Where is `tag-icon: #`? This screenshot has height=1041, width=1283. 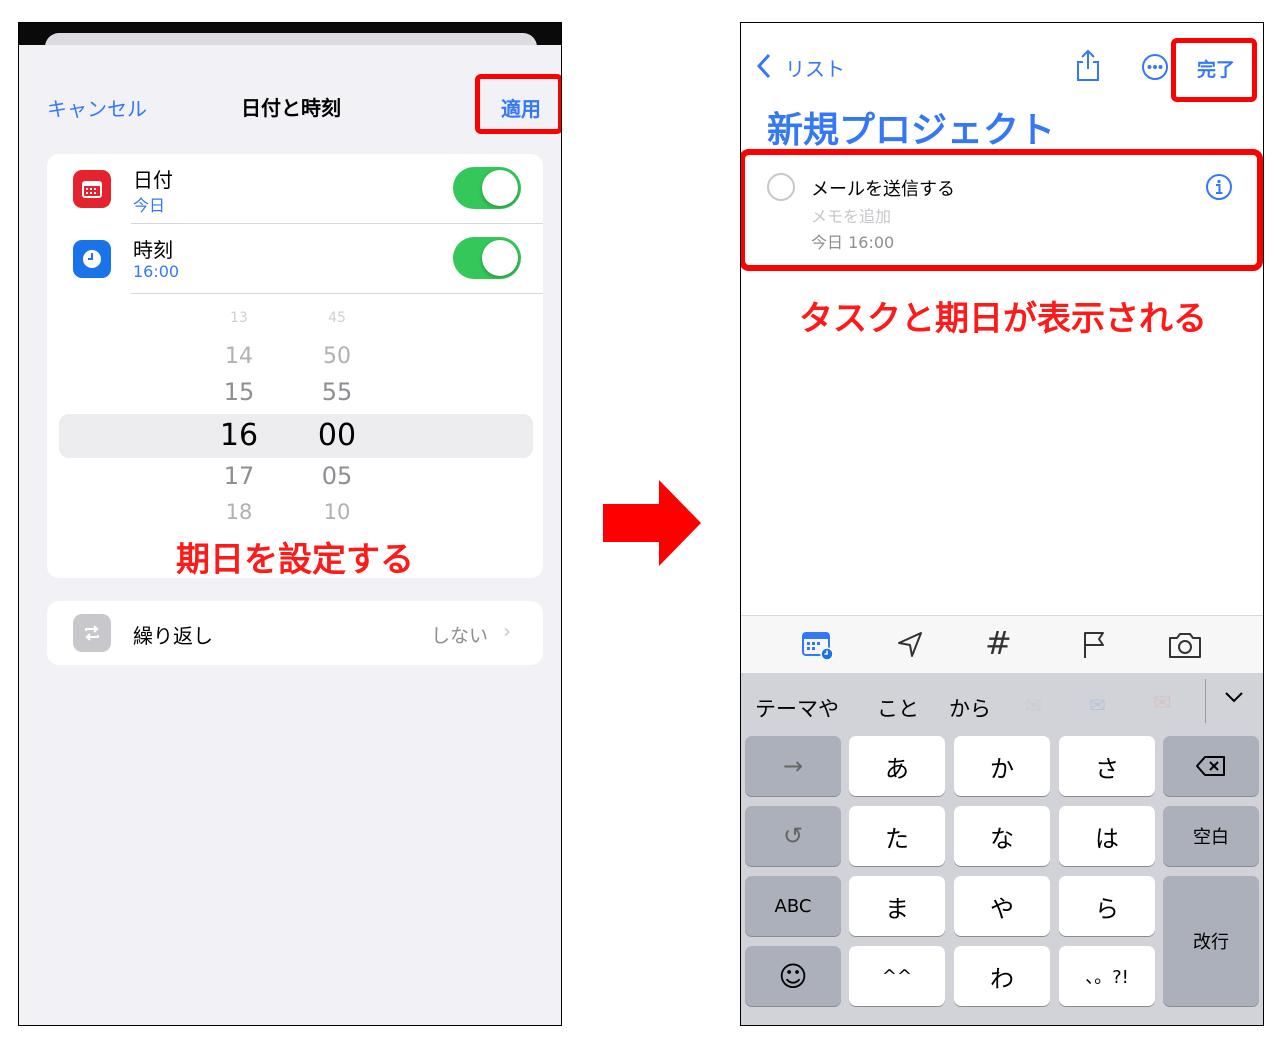
tag-icon: # is located at coordinates (998, 643).